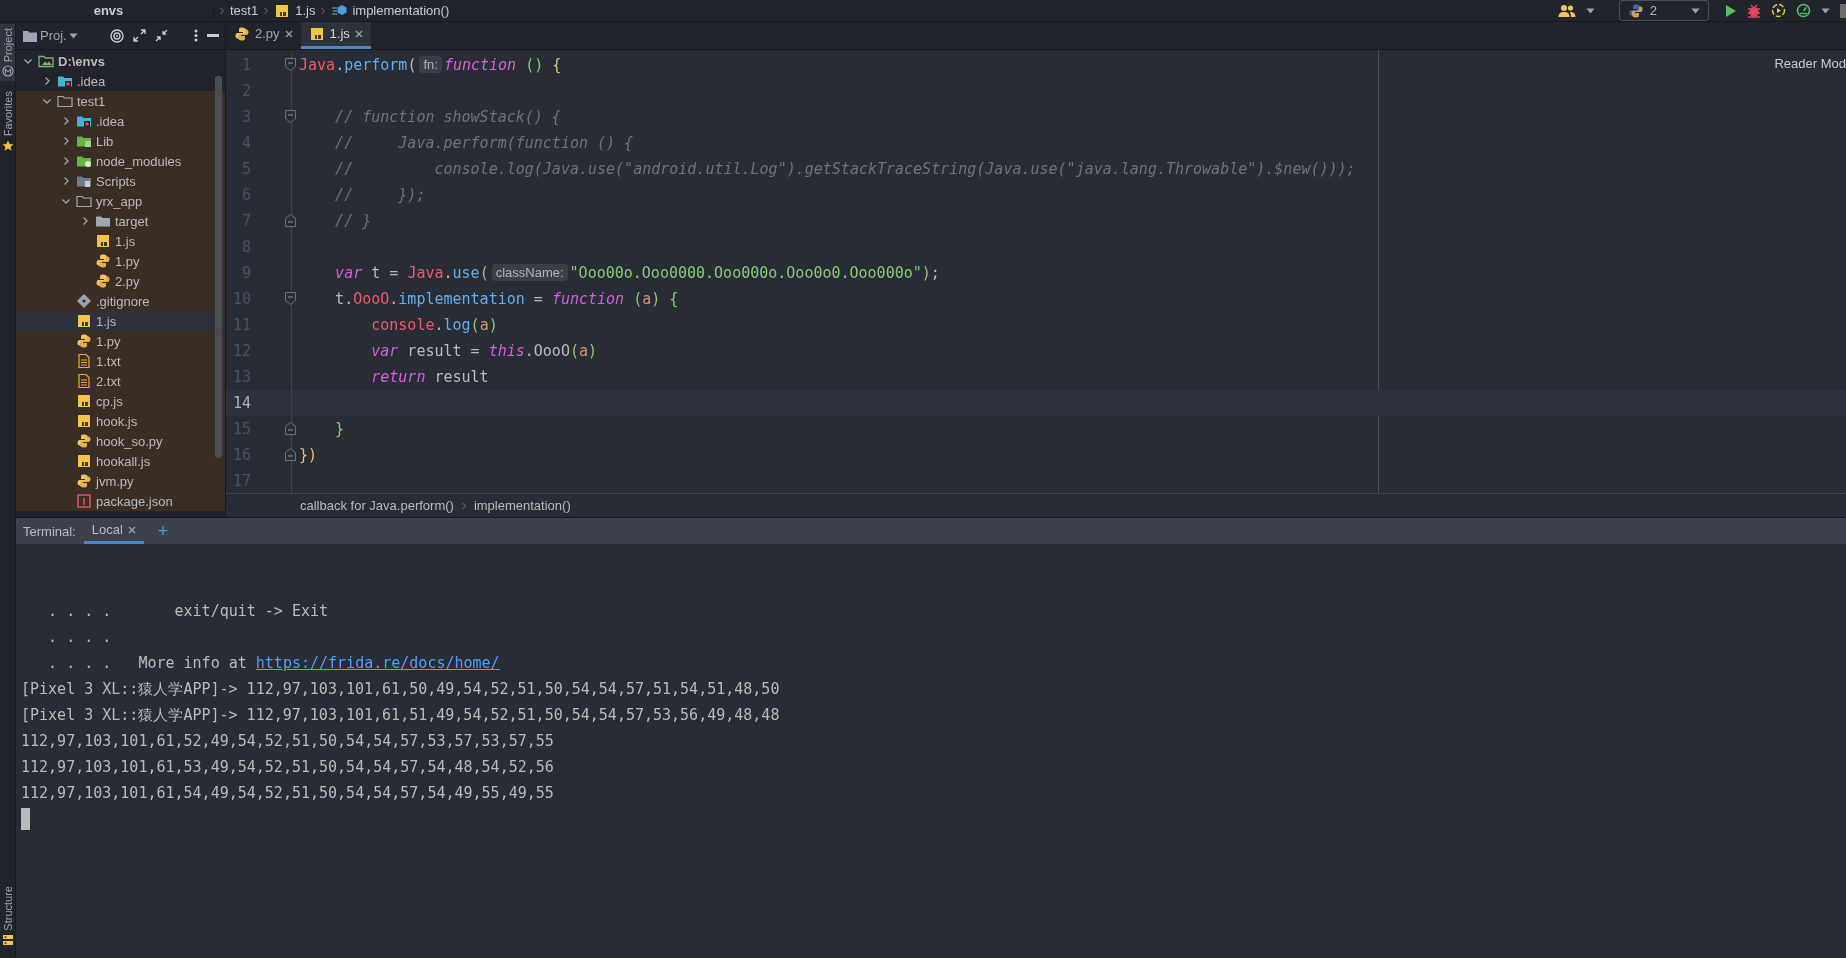 Image resolution: width=1846 pixels, height=958 pixels. What do you see at coordinates (1566, 10) in the screenshot?
I see `people-icon` at bounding box center [1566, 10].